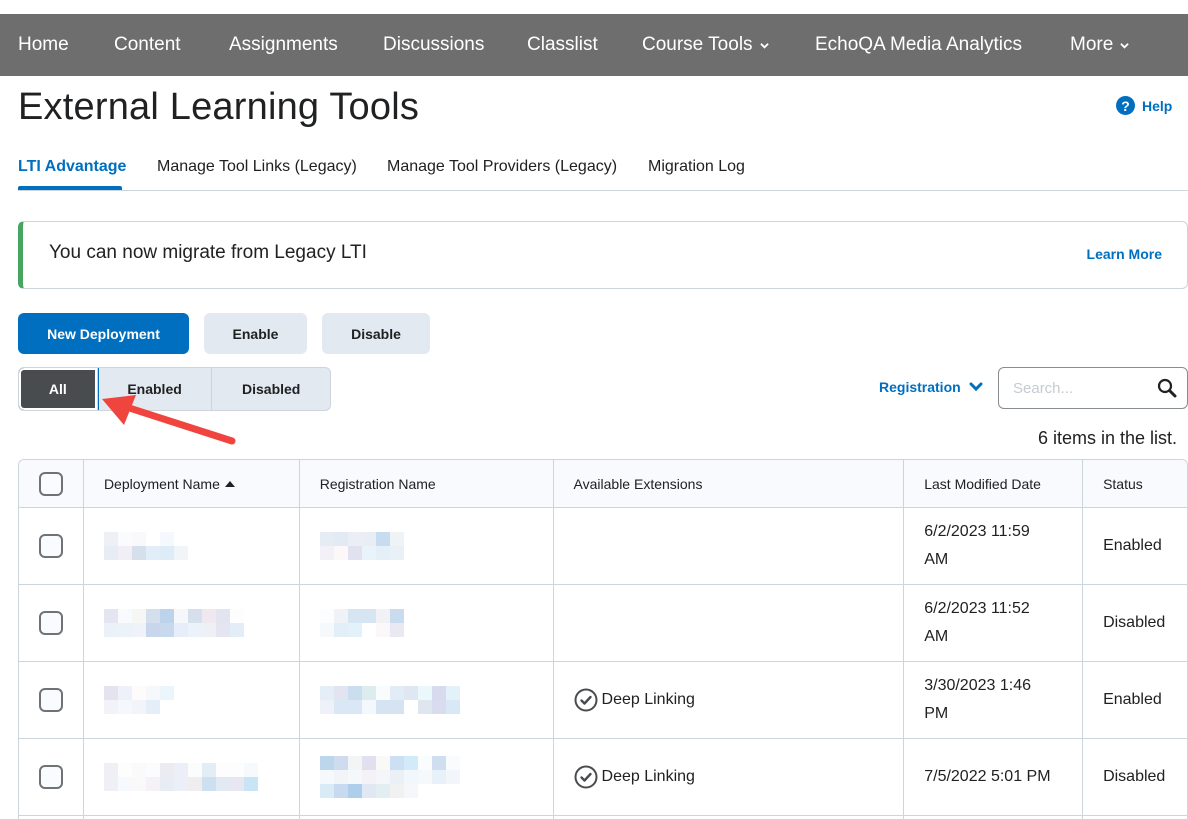 Image resolution: width=1188 pixels, height=819 pixels. I want to click on nav-discussions: Discussions, so click(433, 45).